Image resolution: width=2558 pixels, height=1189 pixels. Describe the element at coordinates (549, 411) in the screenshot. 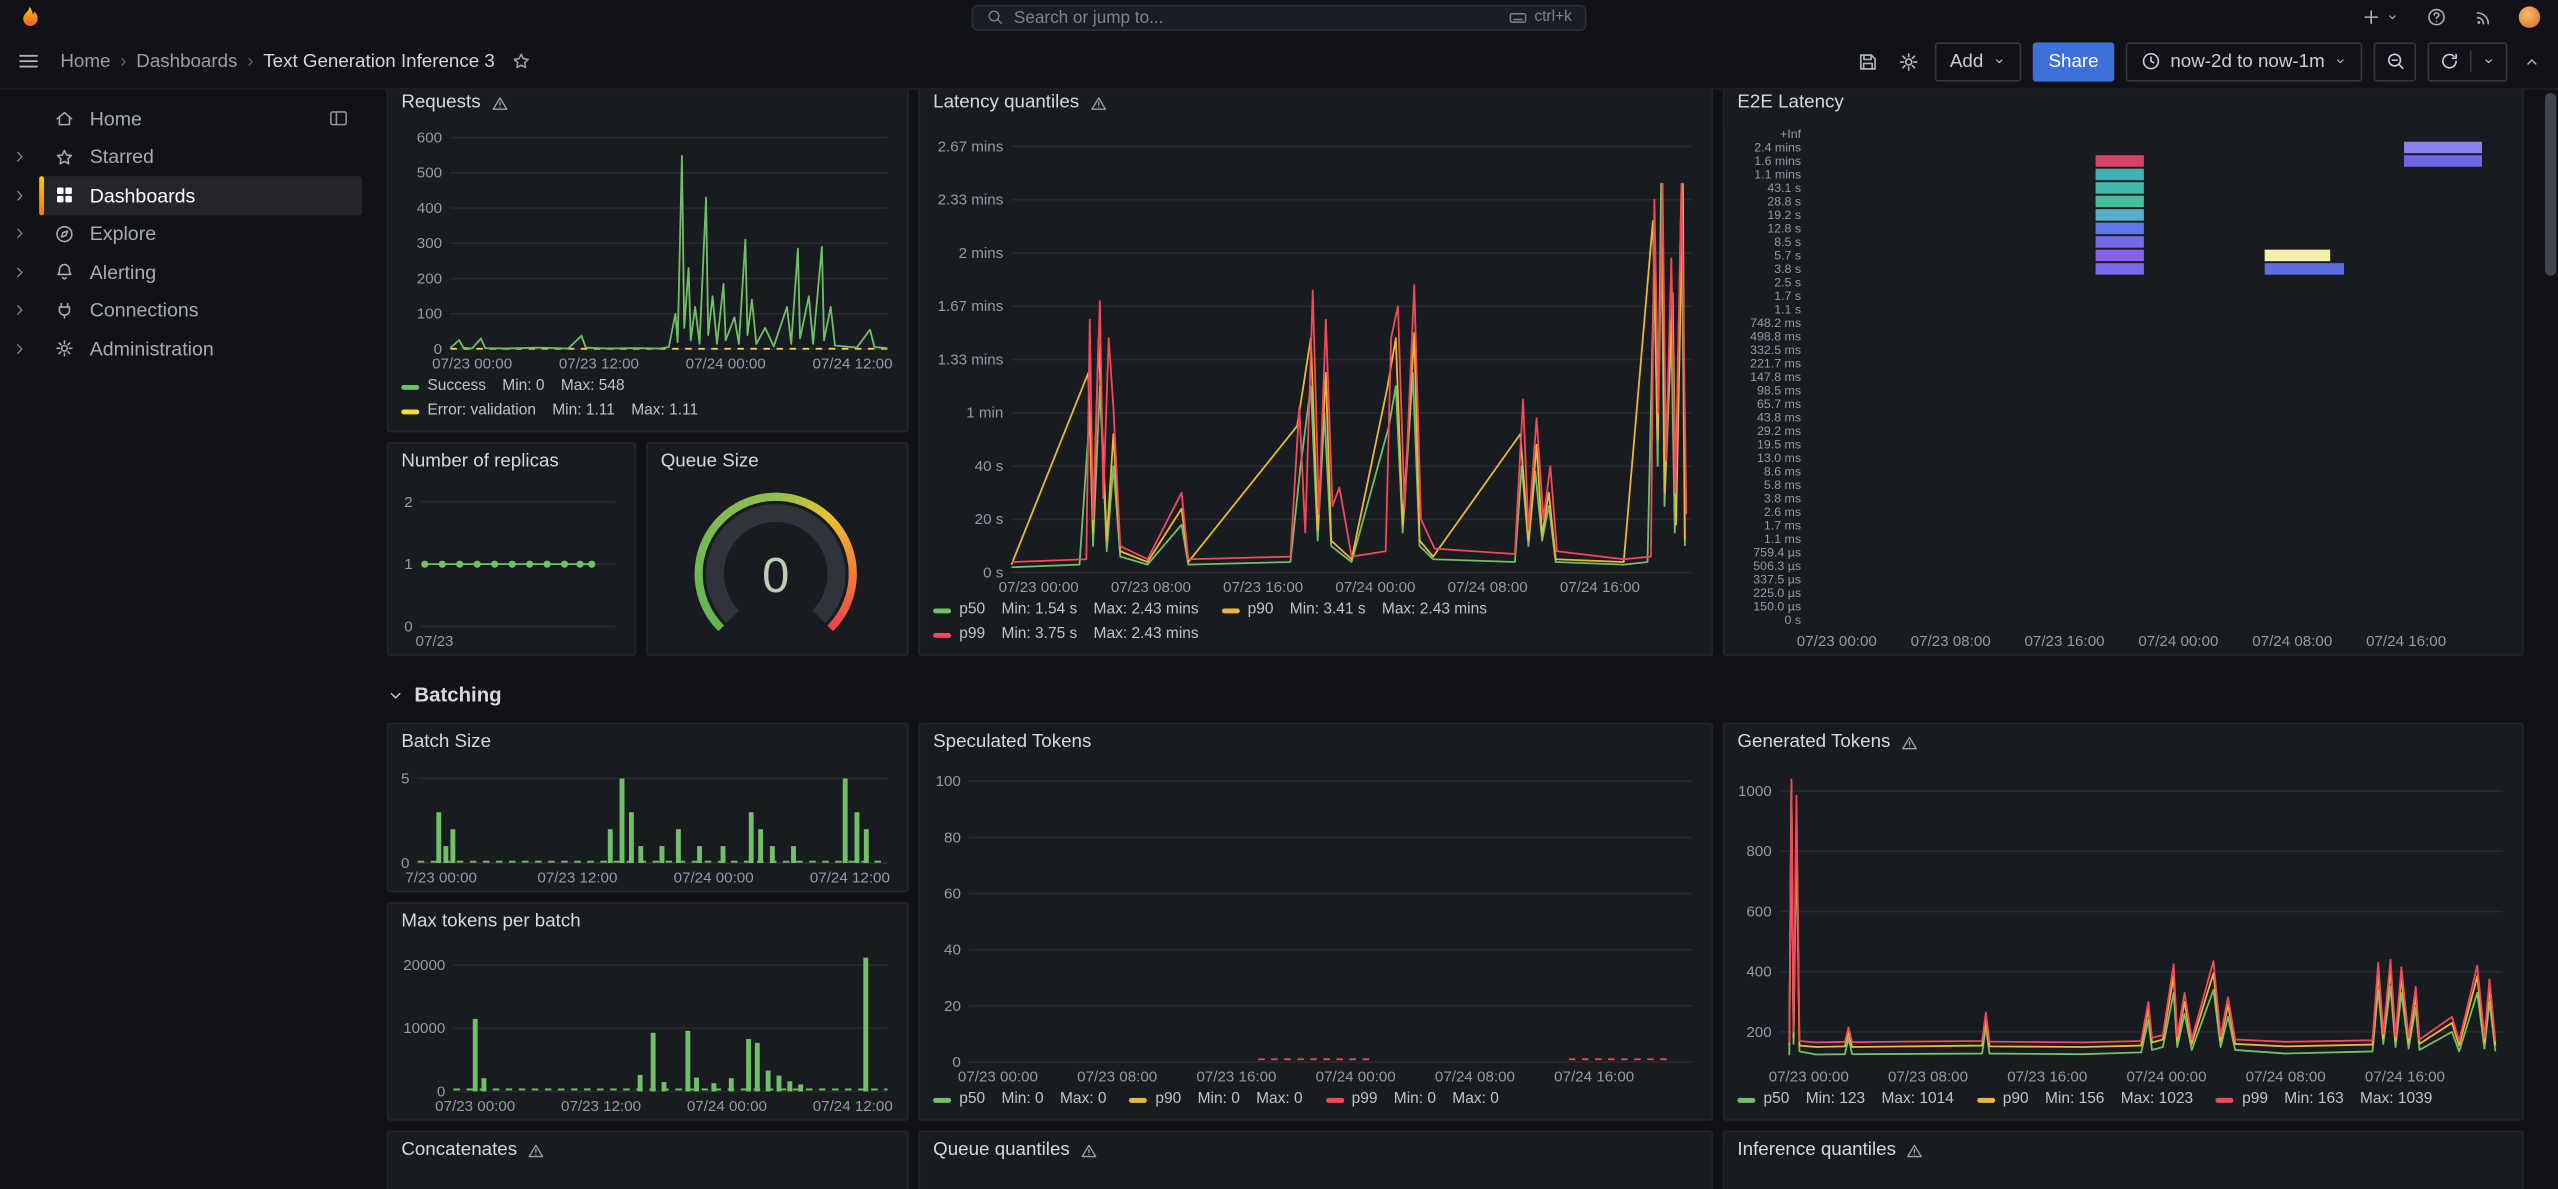

I see `legend-item: Error: validation Min: 1.11 Max: 1.11` at that location.